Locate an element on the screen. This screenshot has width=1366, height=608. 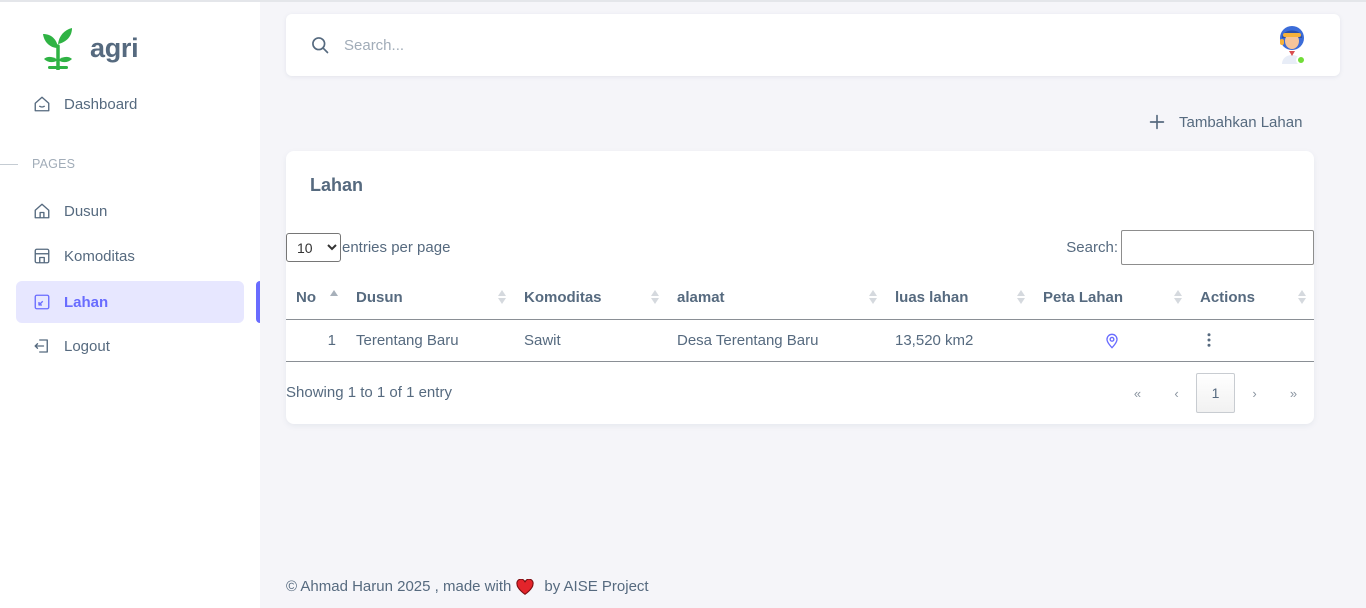
map-pin-icon is located at coordinates (1112, 341).